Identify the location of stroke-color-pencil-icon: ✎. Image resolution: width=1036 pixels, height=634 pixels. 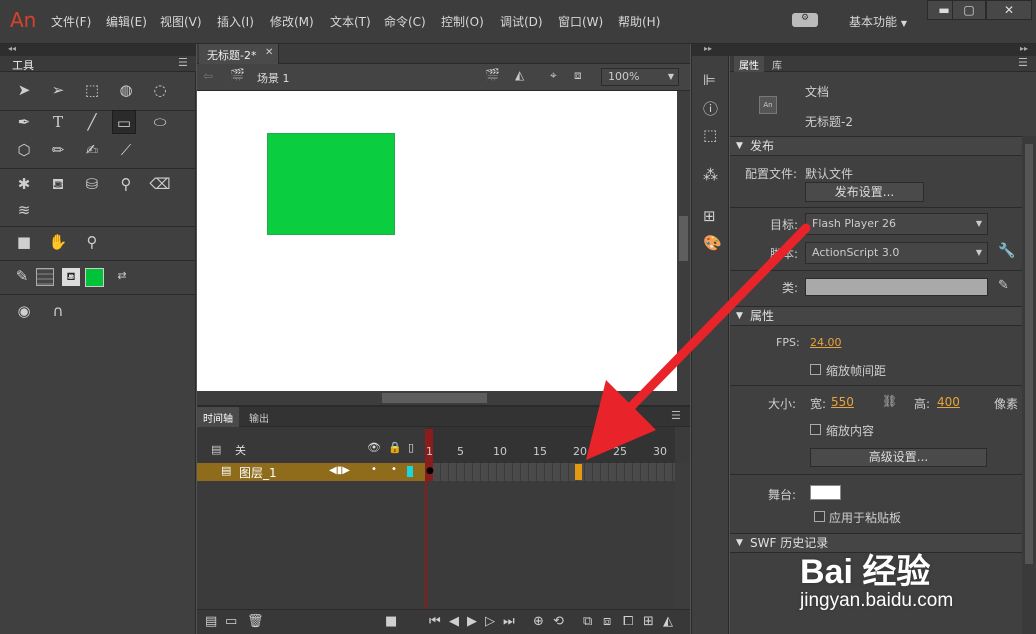
(22, 276).